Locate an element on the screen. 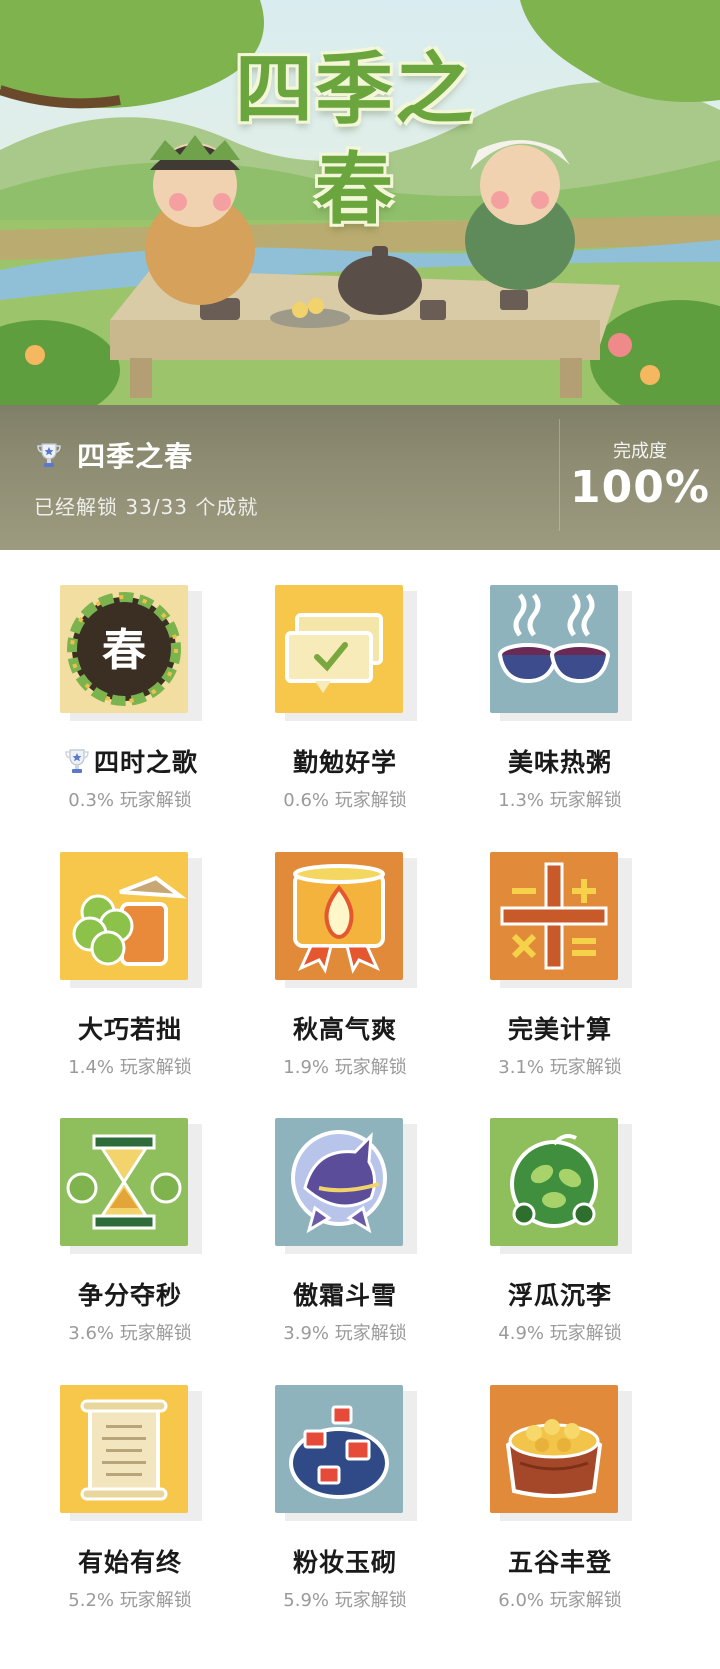 The image size is (720, 1669). achievement-name-text: 有始有终 is located at coordinates (129, 1562).